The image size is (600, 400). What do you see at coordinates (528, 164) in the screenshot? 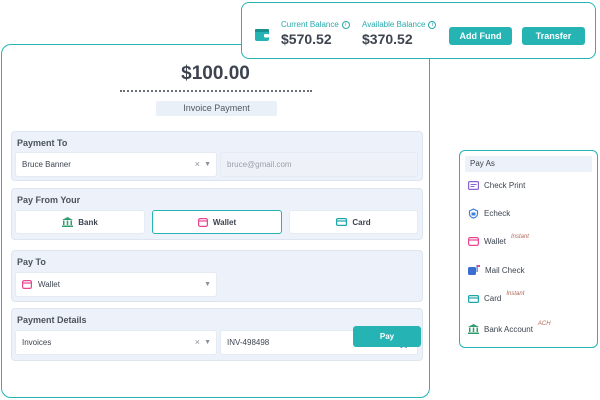
I see `pay-as-title: Pay As` at bounding box center [528, 164].